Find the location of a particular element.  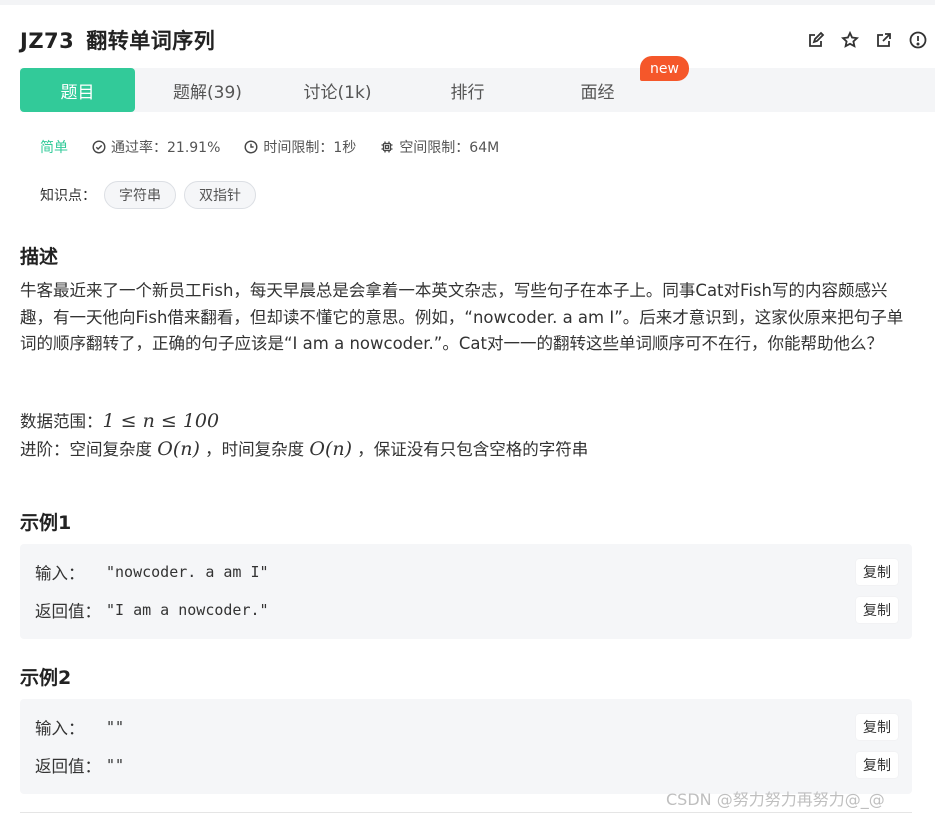

share-icon is located at coordinates (884, 40).